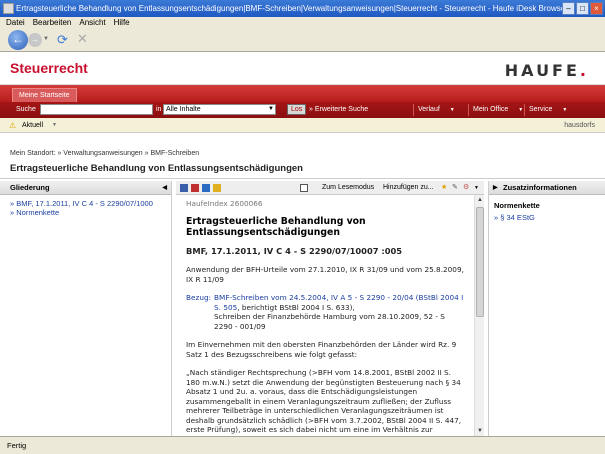 This screenshot has height=454, width=605. What do you see at coordinates (52, 22) in the screenshot?
I see `menu-bearbeiten: Bearbeiten` at bounding box center [52, 22].